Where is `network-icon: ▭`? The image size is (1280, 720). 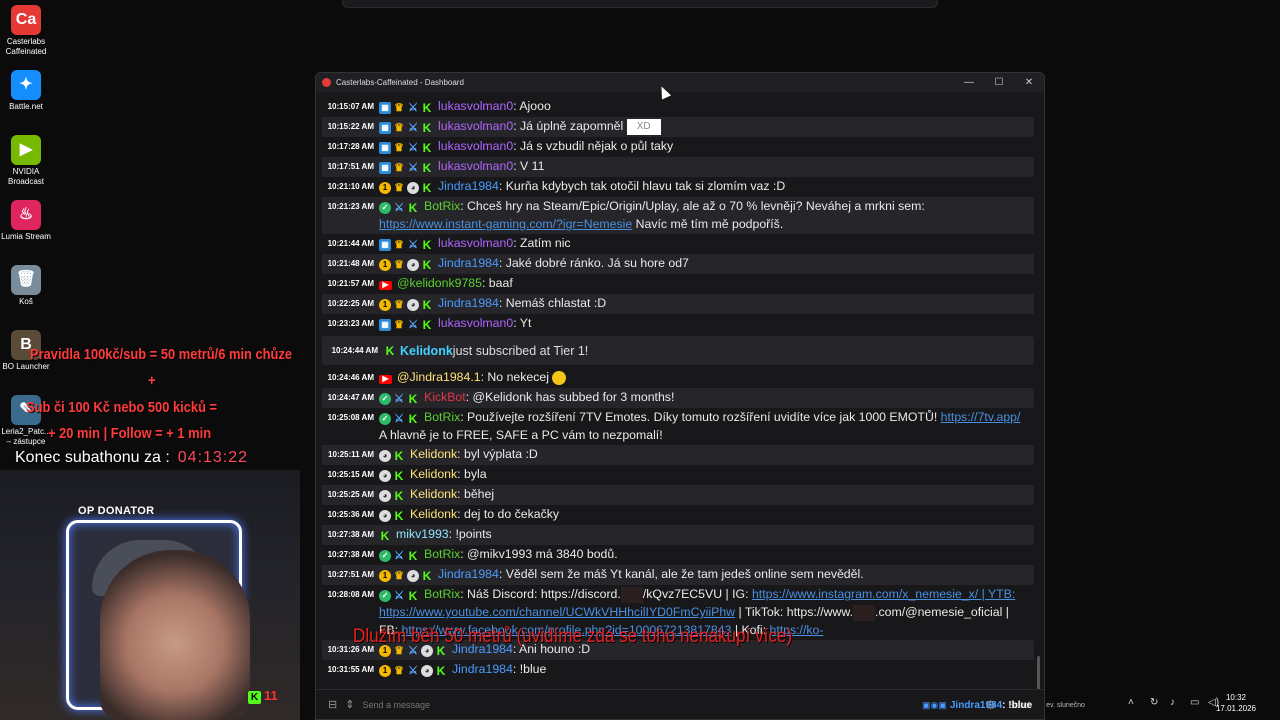 network-icon: ▭ is located at coordinates (1194, 702).